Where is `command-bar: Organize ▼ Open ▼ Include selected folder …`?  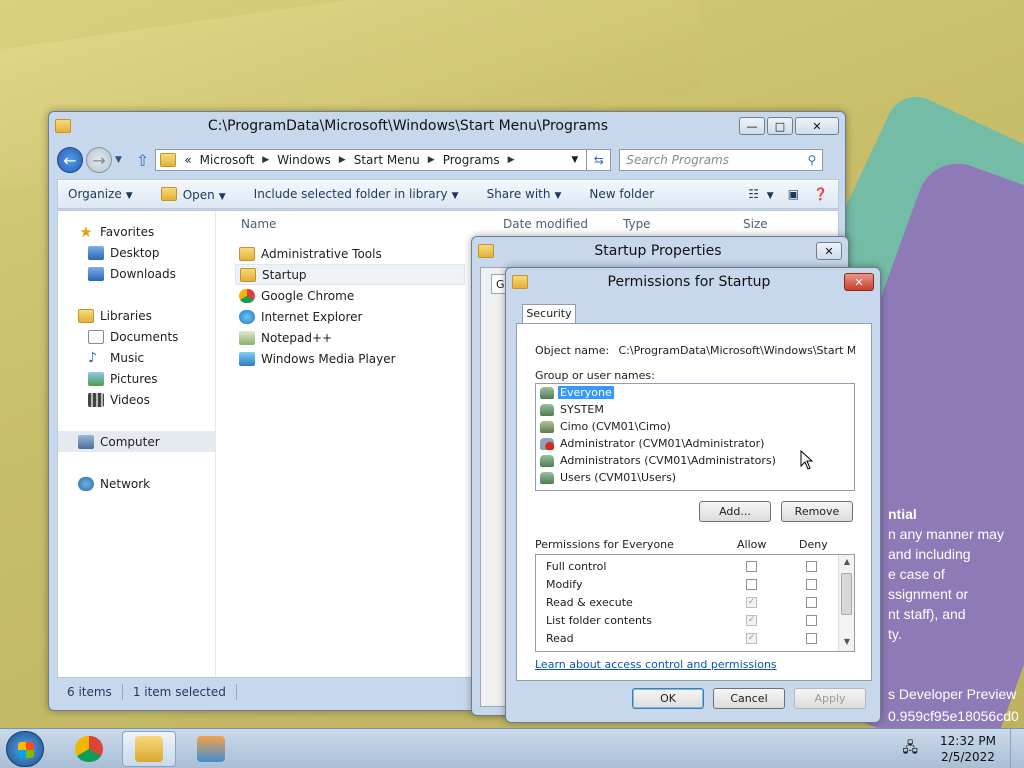 command-bar: Organize ▼ Open ▼ Include selected folder … is located at coordinates (448, 194).